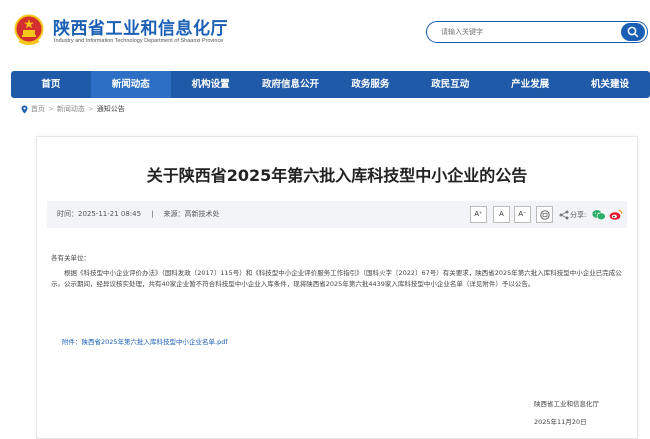 This screenshot has height=439, width=650. I want to click on publish-time: 时间：2025-11-21 08:45, so click(99, 214).